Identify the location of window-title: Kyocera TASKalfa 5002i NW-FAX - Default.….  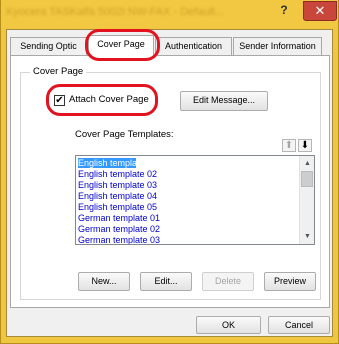
(115, 12).